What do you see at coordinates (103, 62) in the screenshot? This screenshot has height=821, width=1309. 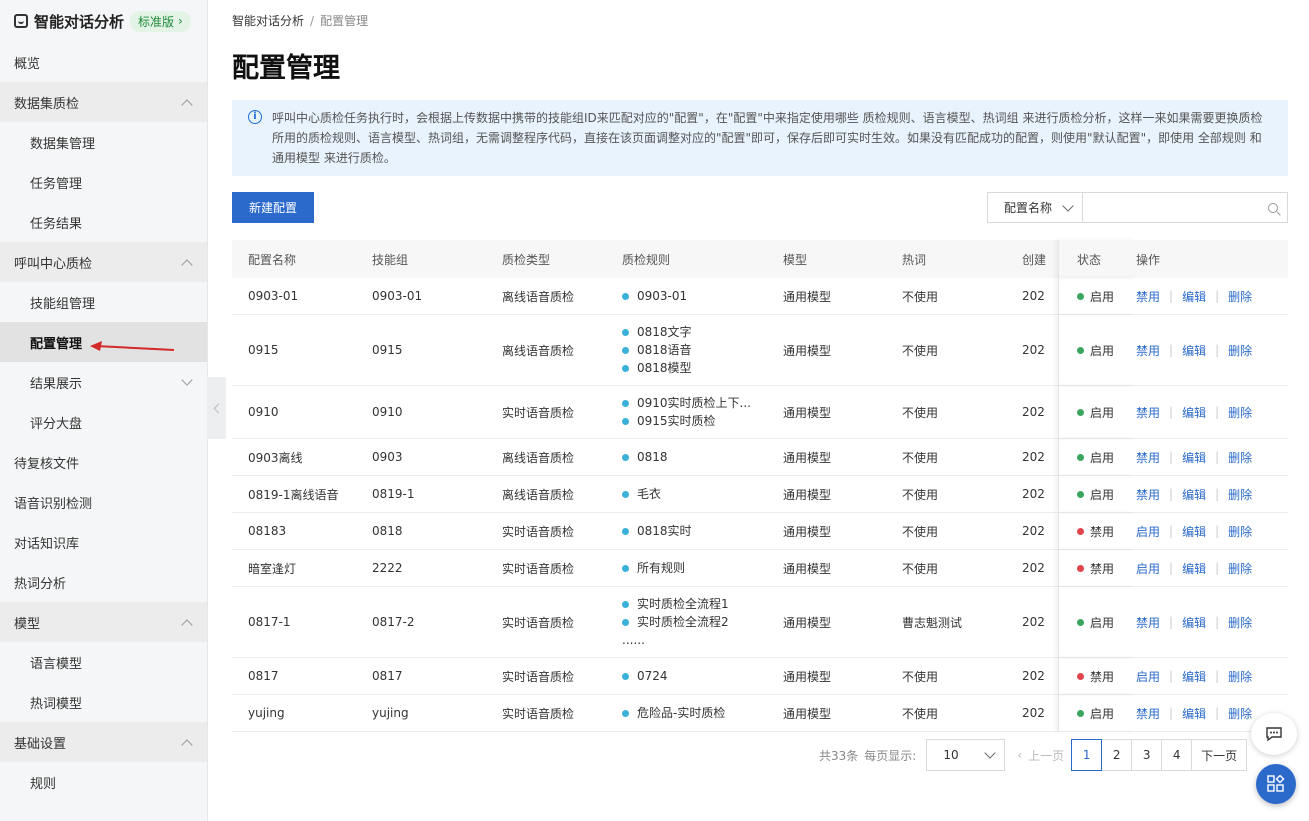 I see `sidebar-item-0: 概览` at bounding box center [103, 62].